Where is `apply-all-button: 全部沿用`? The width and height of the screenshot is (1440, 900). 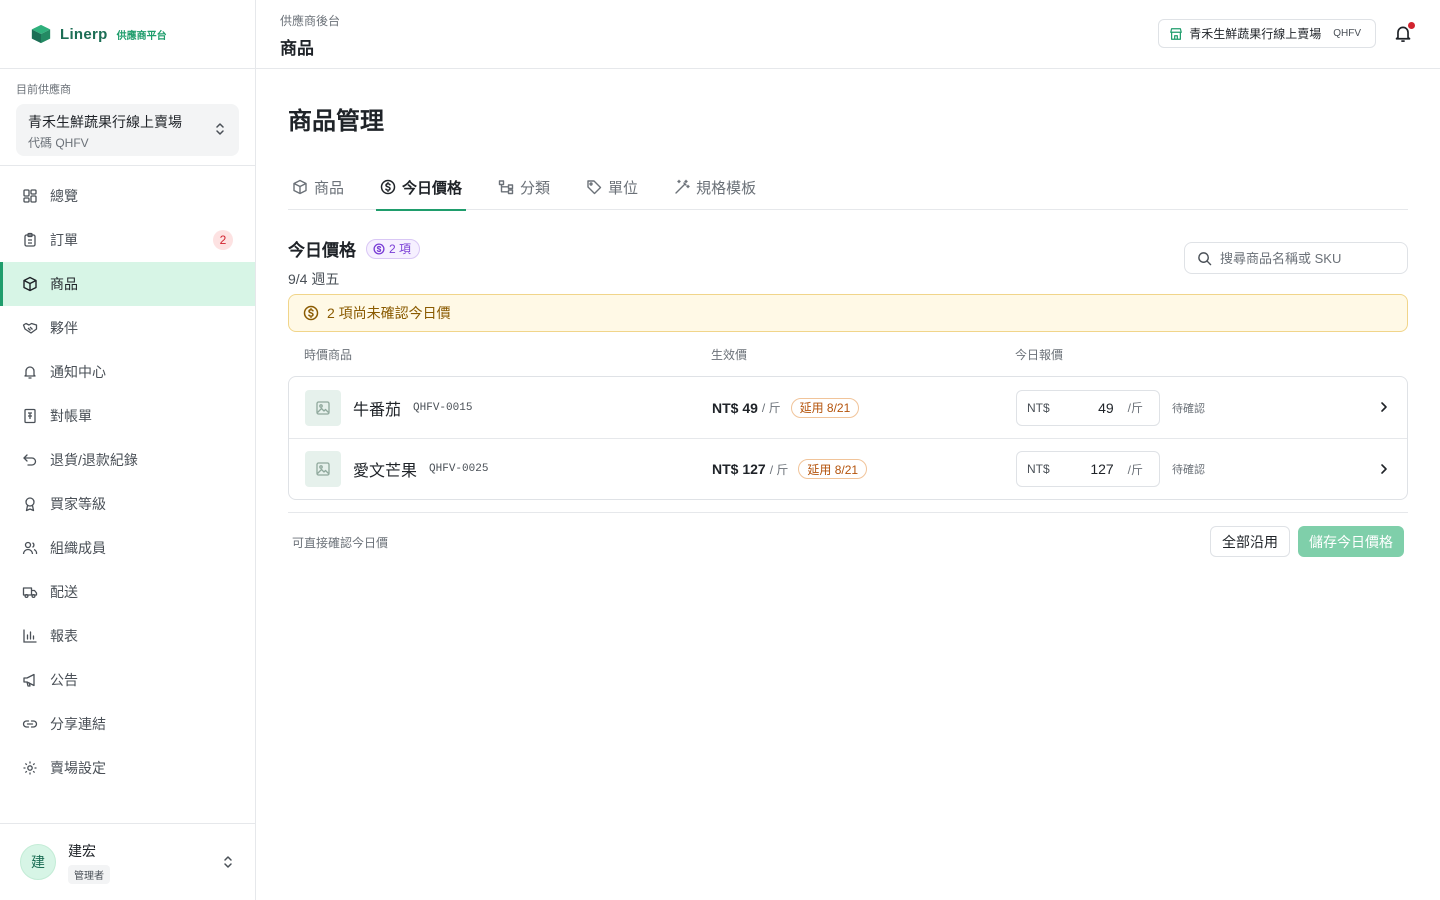 apply-all-button: 全部沿用 is located at coordinates (1250, 541).